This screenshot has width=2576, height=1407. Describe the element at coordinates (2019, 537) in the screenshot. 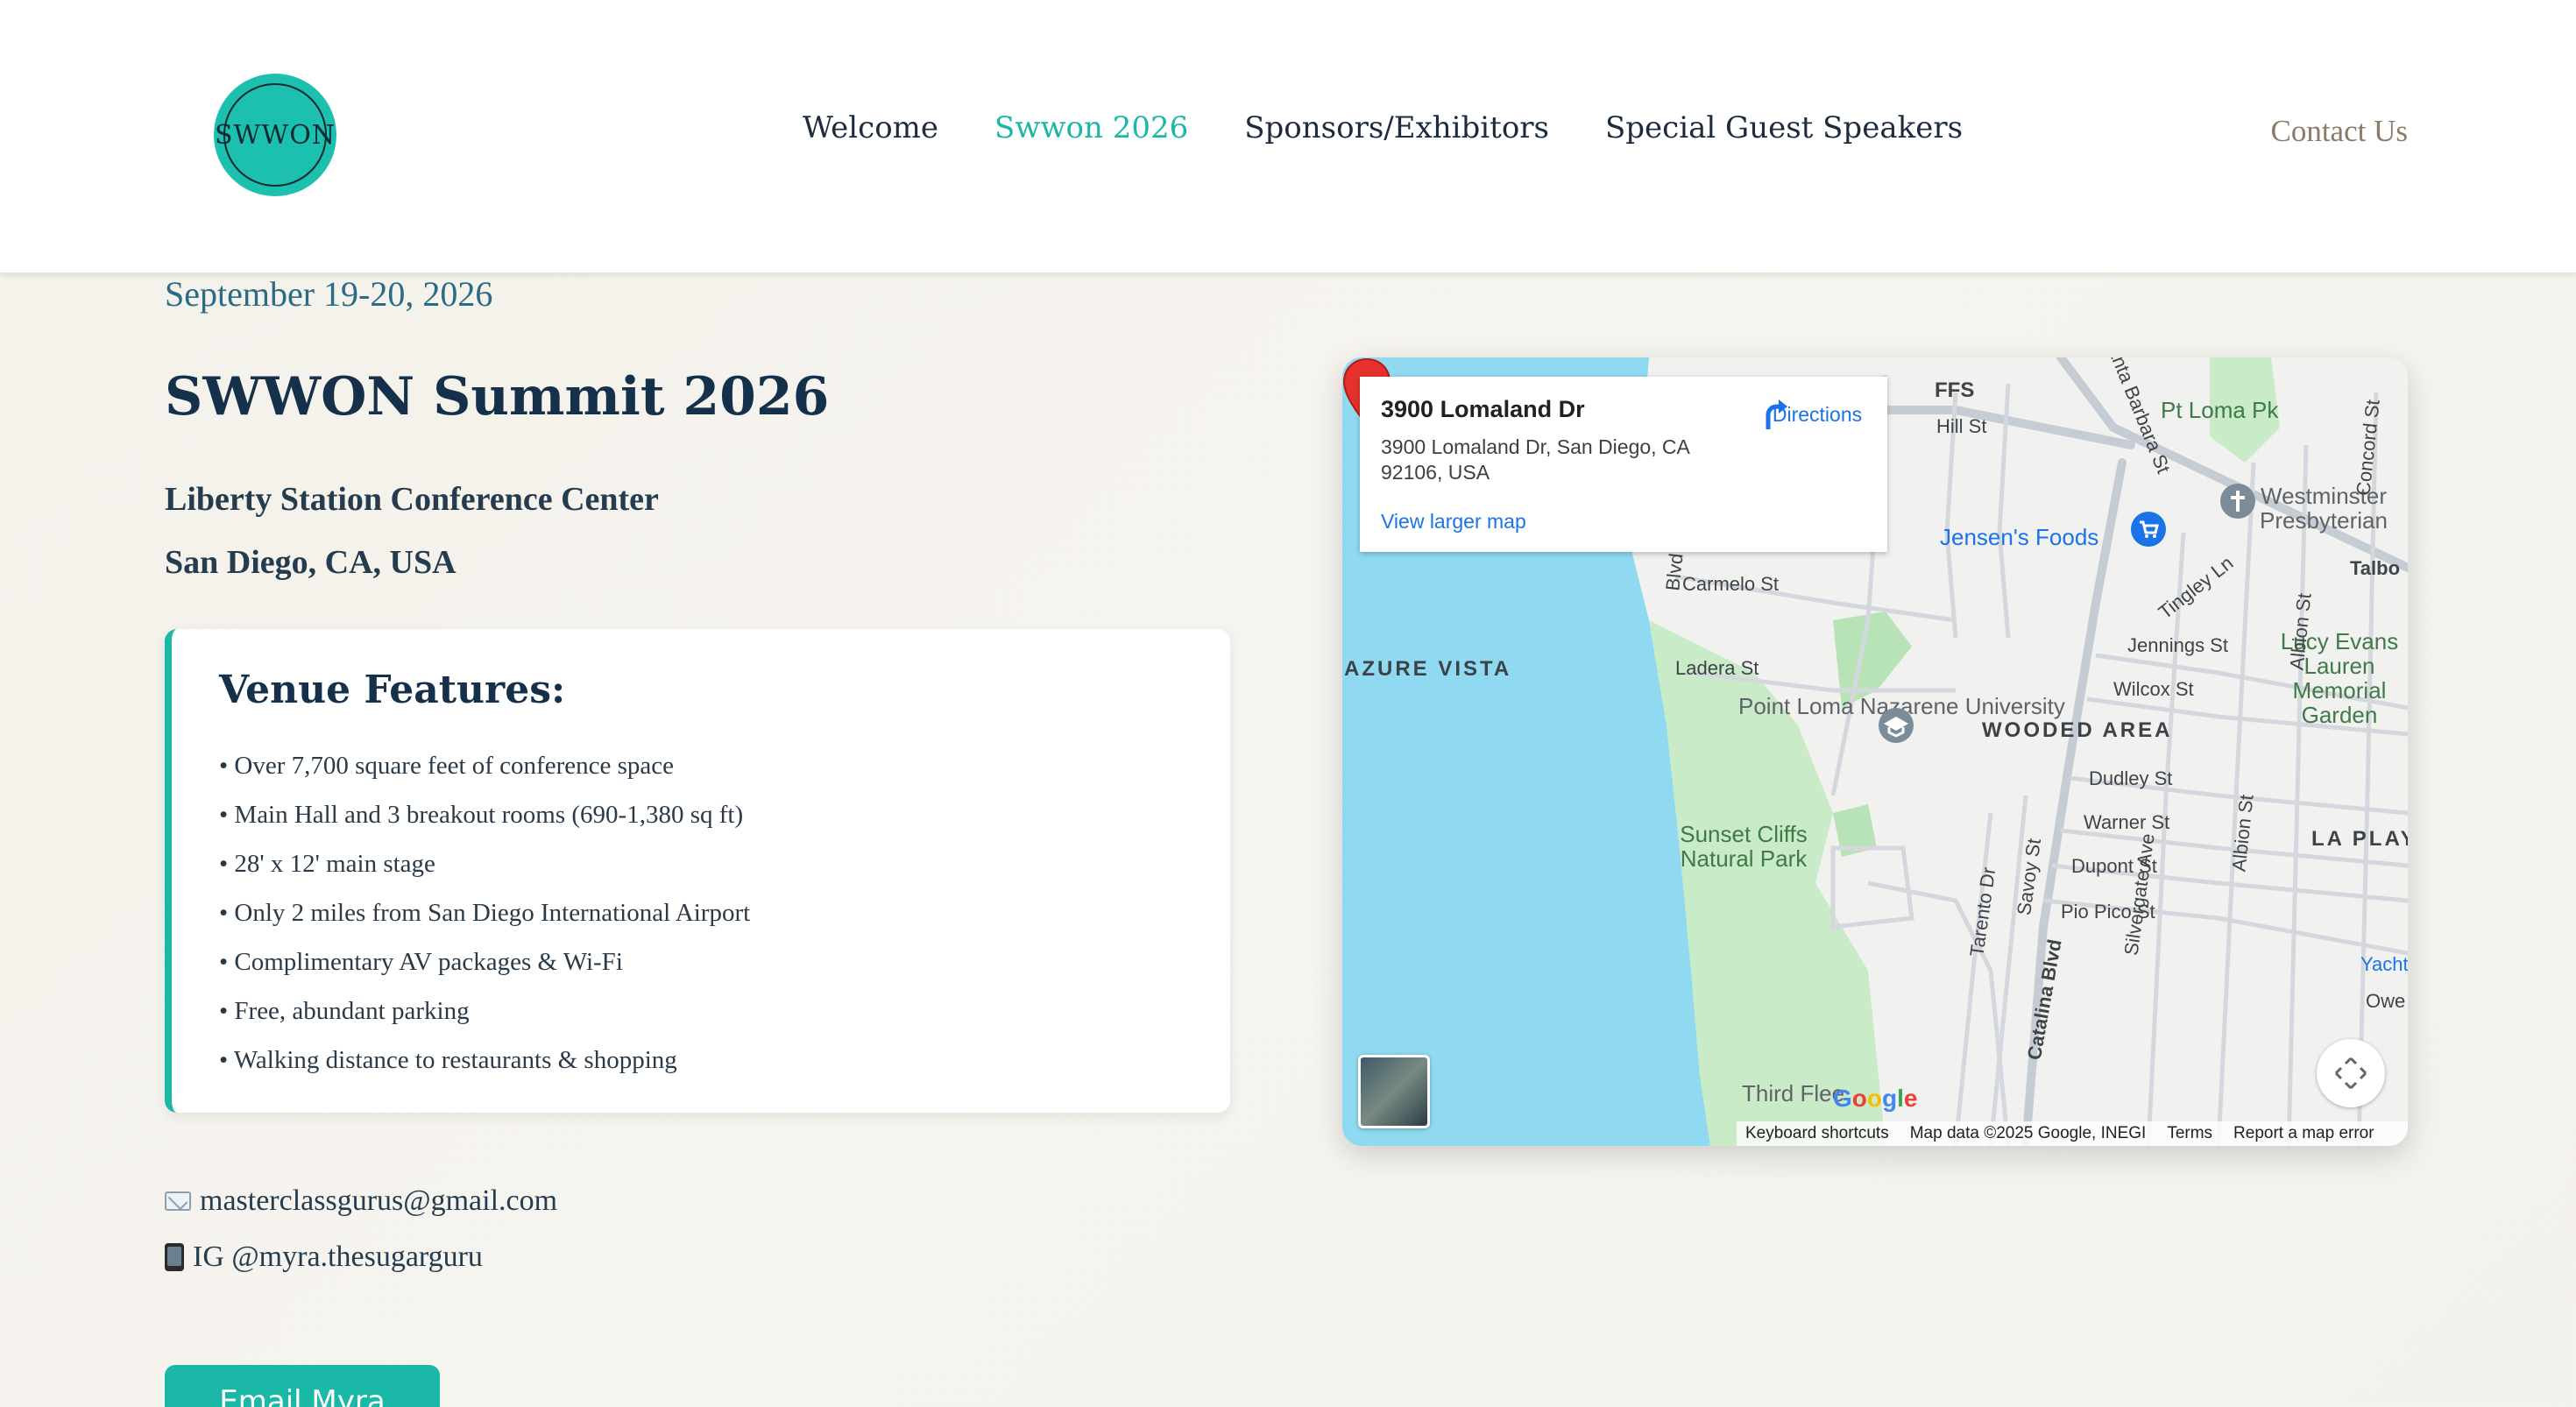

I see `map-label-jensens-foods: Jensen's Foods` at that location.